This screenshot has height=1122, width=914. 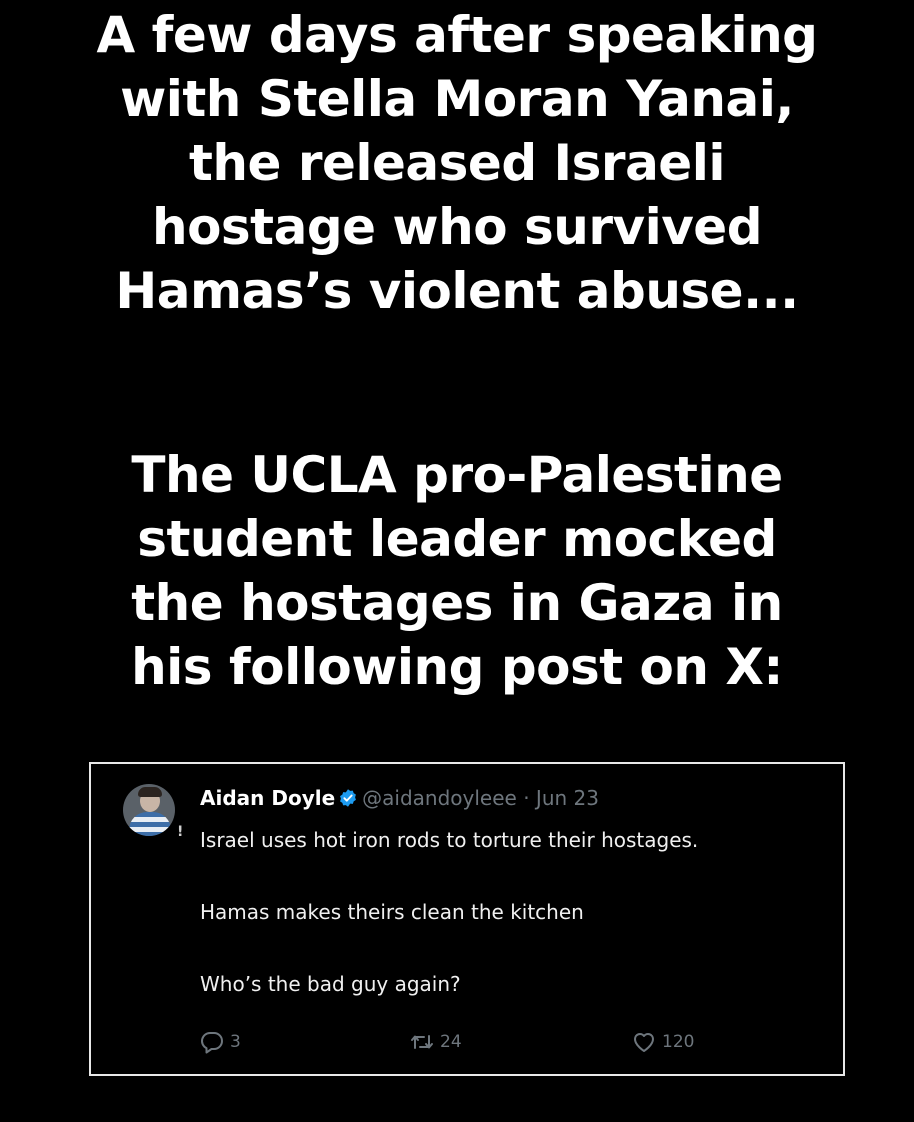 I want to click on headline-line: hostage who survived, so click(x=457, y=227).